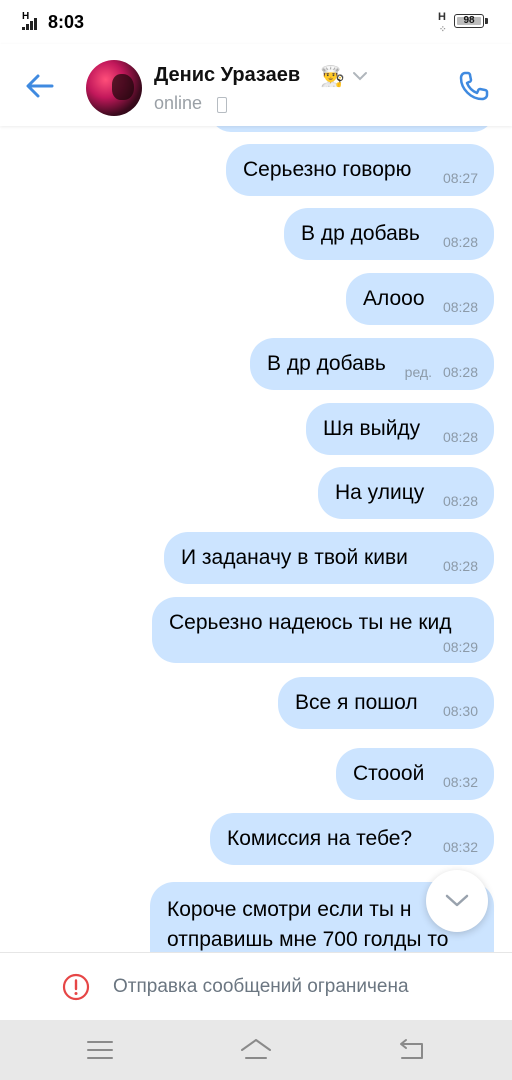  I want to click on message-text-line-2: отправишь мне 700 голды то, so click(308, 939).